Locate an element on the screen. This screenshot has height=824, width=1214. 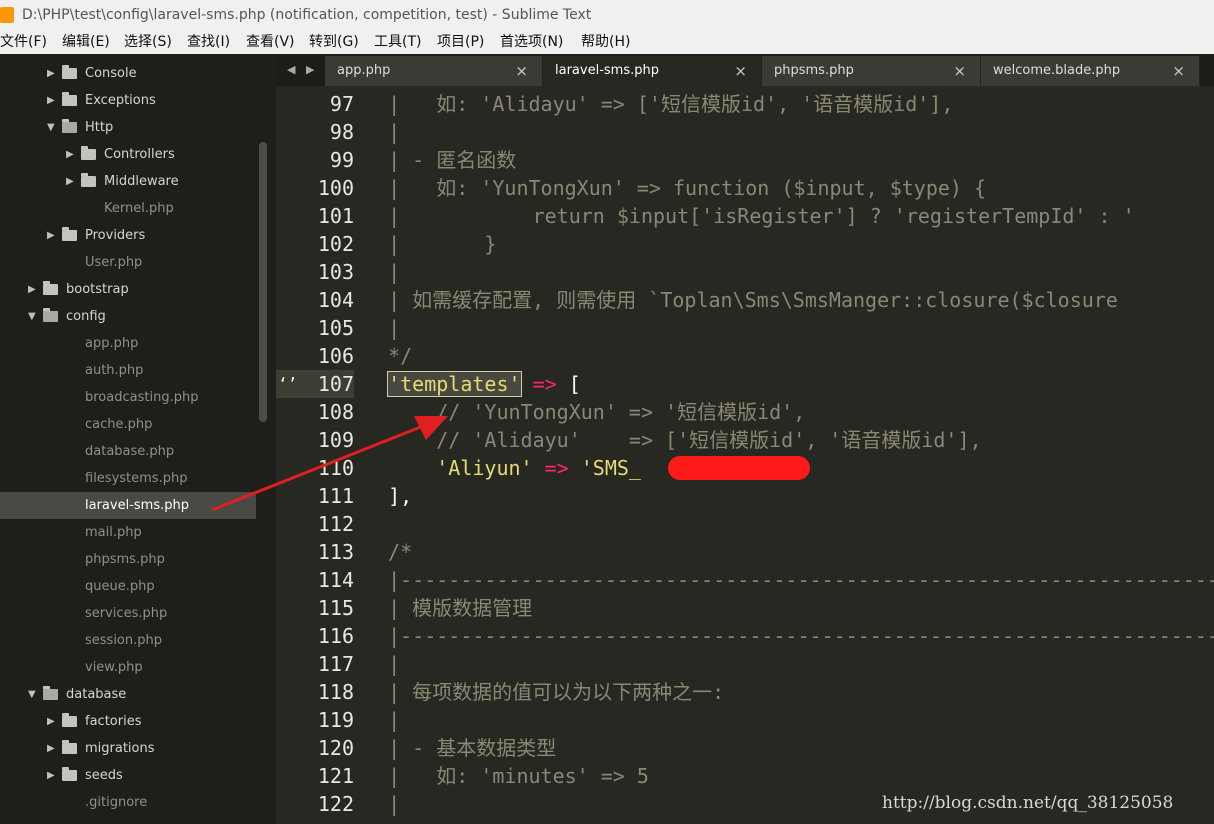
code-line: ], is located at coordinates (388, 496).